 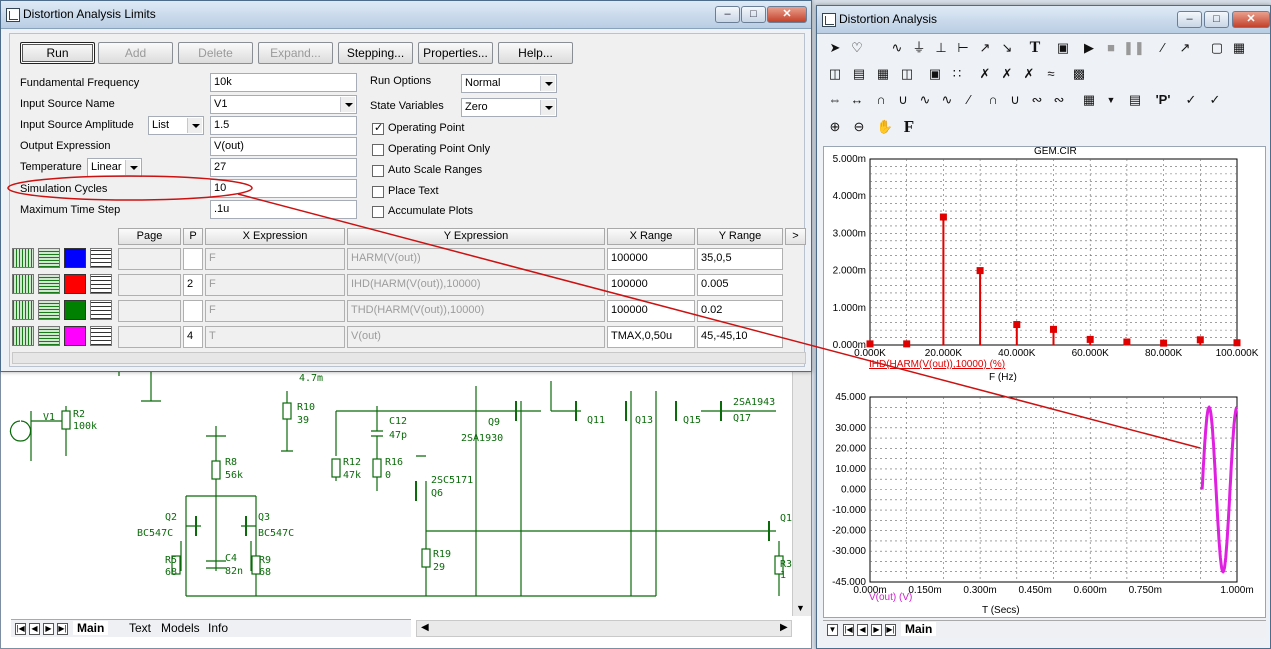 I want to click on fundamental-frequency-input: 10k, so click(x=283, y=82).